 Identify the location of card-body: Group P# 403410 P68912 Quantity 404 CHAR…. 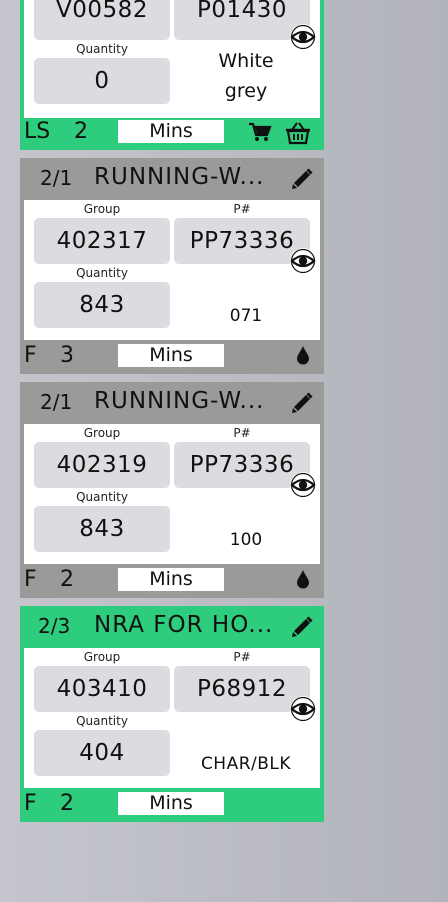
(172, 718).